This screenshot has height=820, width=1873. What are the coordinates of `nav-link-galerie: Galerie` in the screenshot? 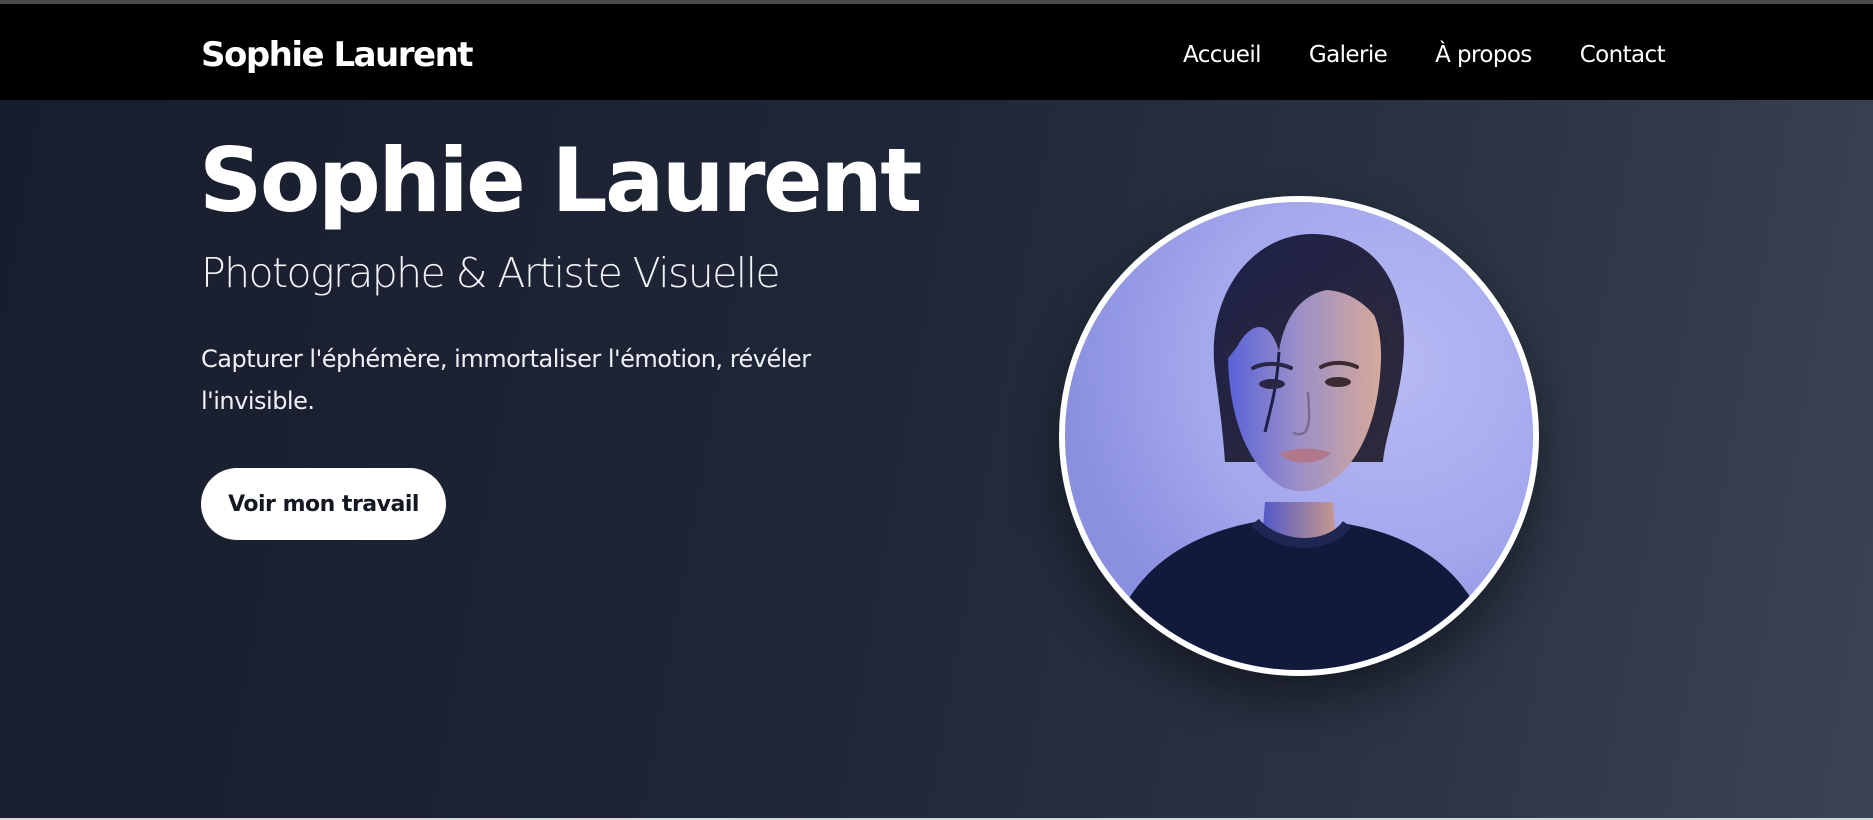 It's located at (1348, 55).